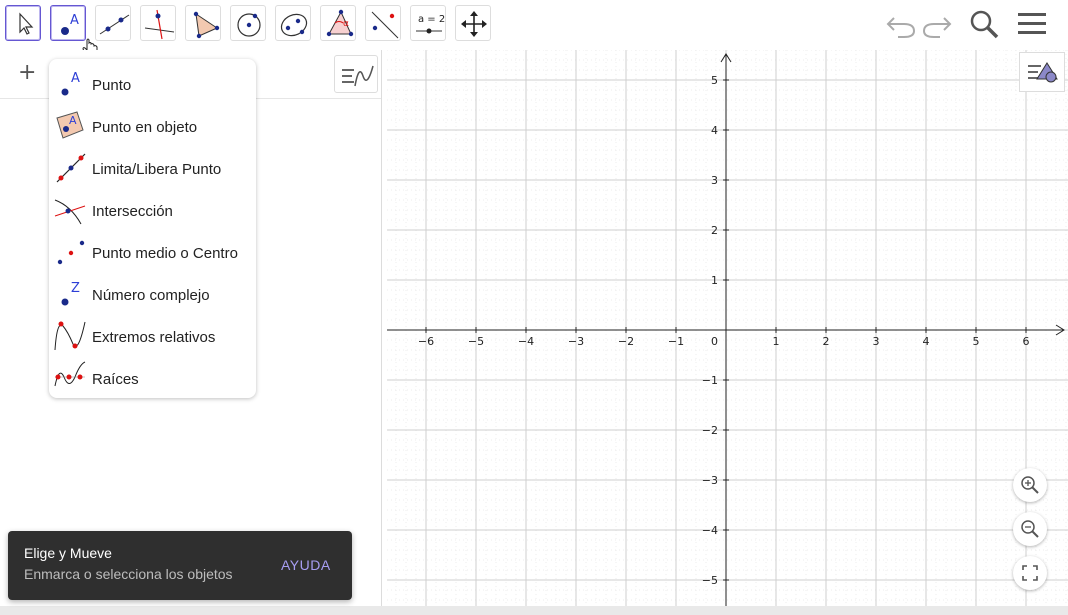  I want to click on menu-item-label: Punto, so click(112, 85).